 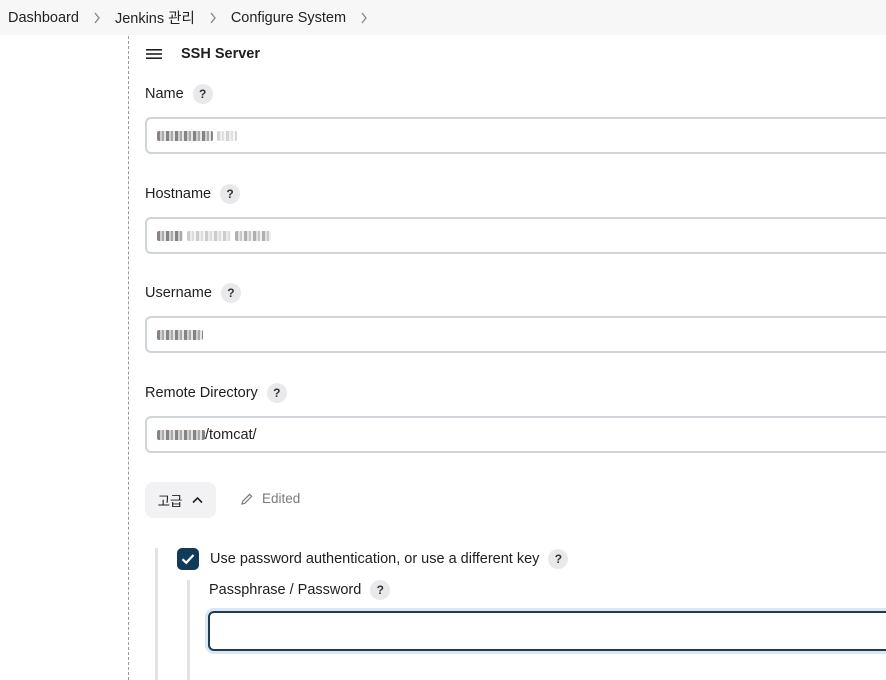 I want to click on remote-directory-help-icon: ?, so click(x=276, y=393).